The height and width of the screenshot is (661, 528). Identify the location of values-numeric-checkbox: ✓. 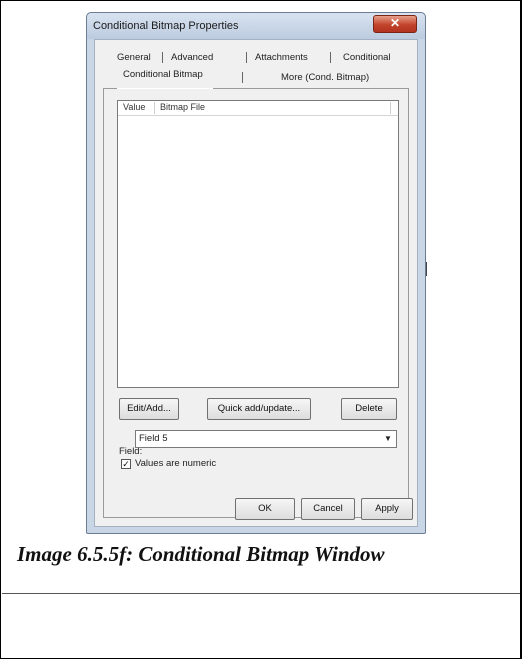
(126, 464).